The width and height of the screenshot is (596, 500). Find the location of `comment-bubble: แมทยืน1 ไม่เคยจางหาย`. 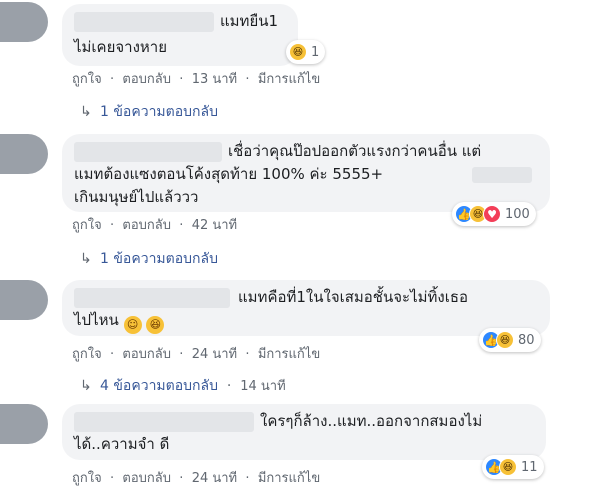

comment-bubble: แมทยืน1 ไม่เคยจางหาย is located at coordinates (180, 35).